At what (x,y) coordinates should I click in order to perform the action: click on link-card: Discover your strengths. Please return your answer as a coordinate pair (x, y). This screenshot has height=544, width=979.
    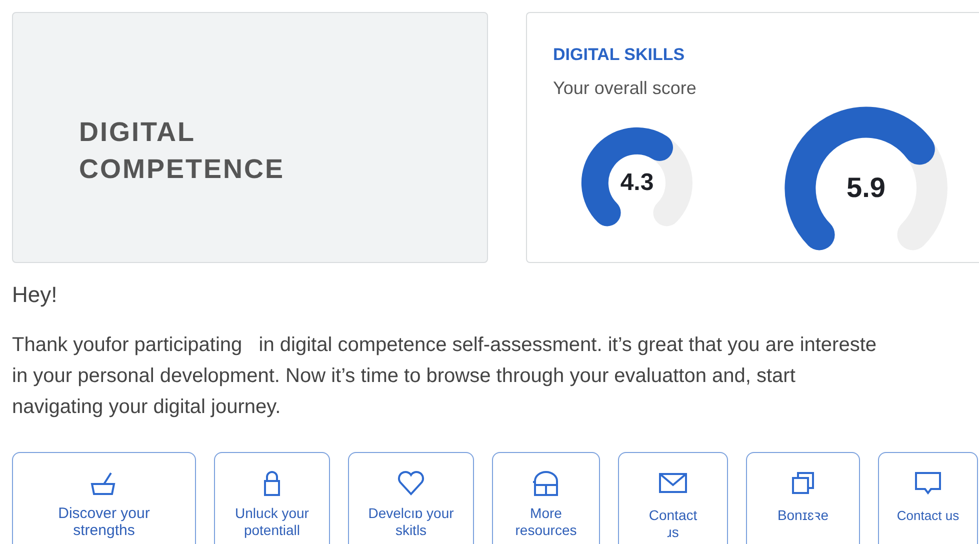
    Looking at the image, I should click on (104, 498).